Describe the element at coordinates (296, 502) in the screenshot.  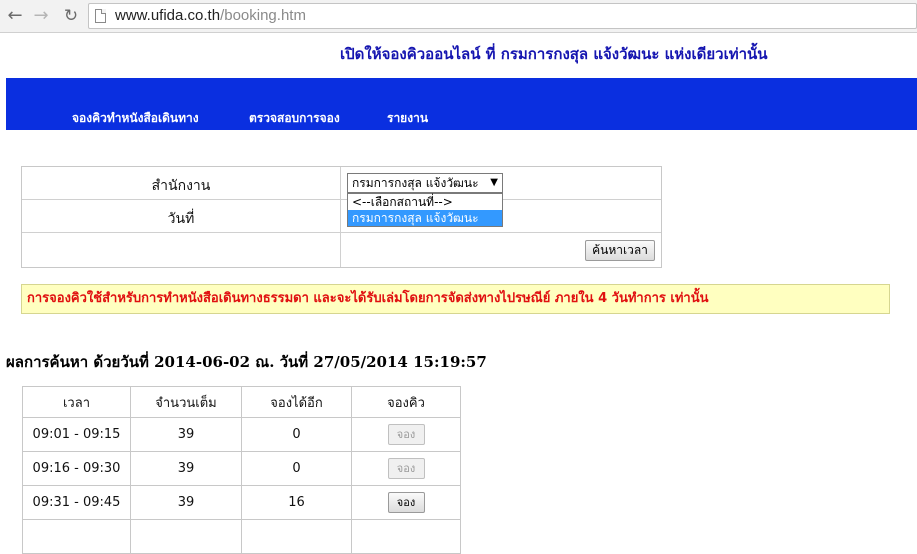
I see `slot-available: 16` at that location.